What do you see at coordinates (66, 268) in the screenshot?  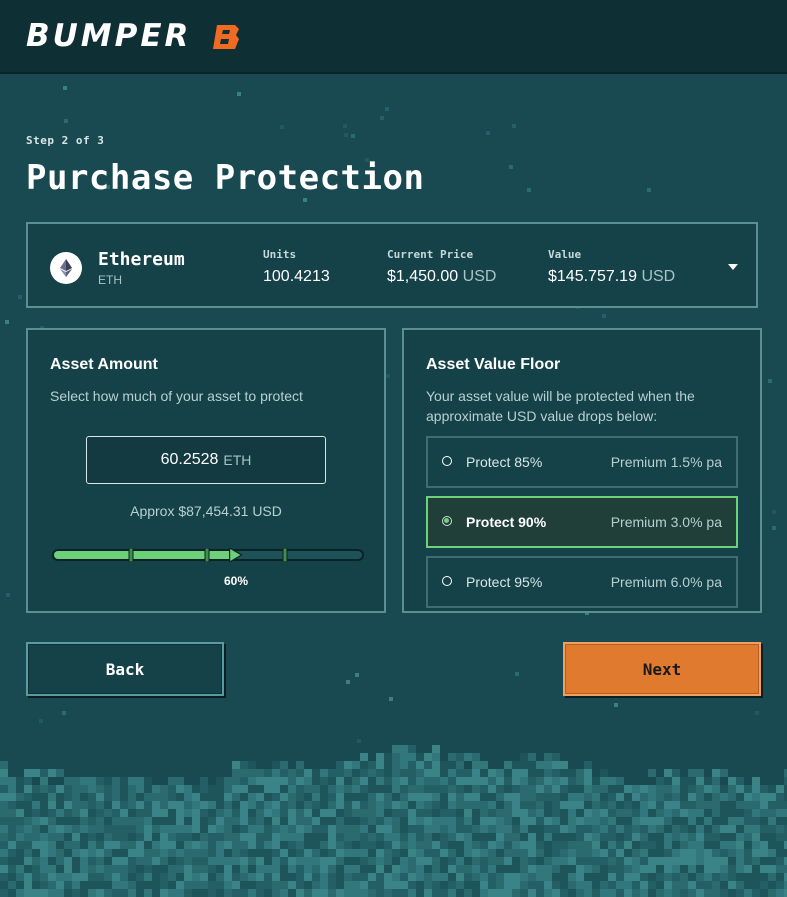 I see `ethereum-icon` at bounding box center [66, 268].